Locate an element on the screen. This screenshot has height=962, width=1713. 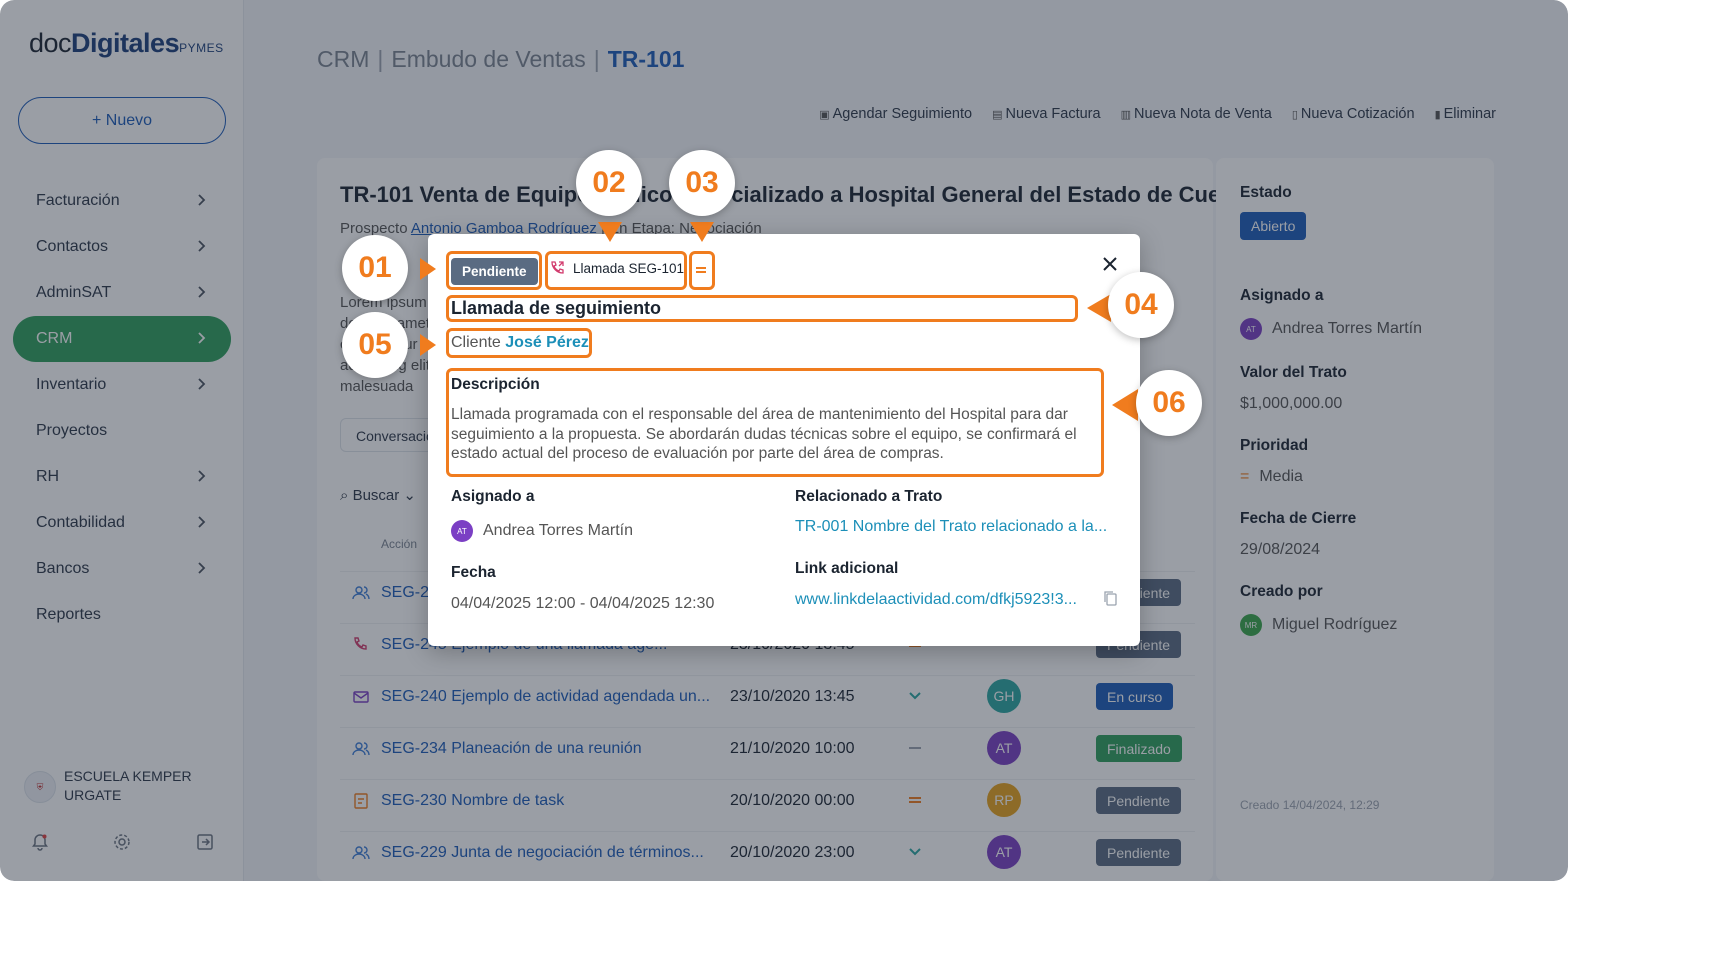
callout-04: 04 is located at coordinates (1141, 305).